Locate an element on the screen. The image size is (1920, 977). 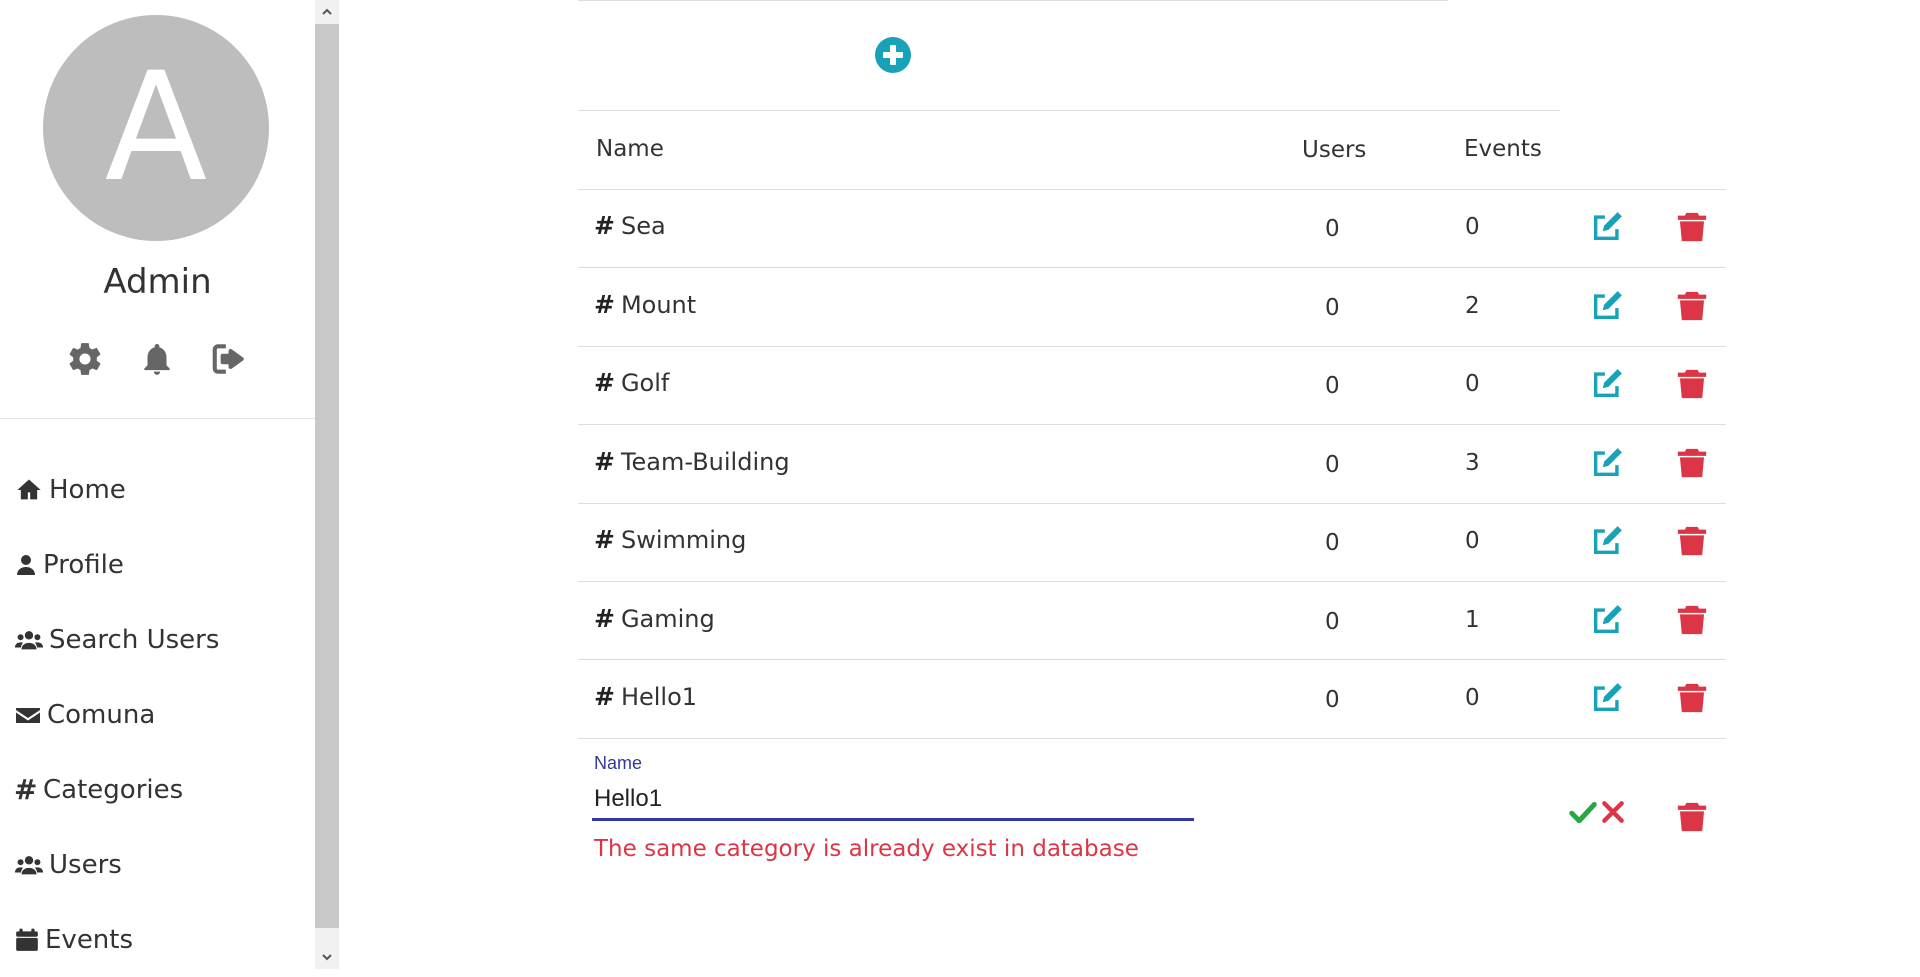
category-name: # Mount is located at coordinates (645, 304).